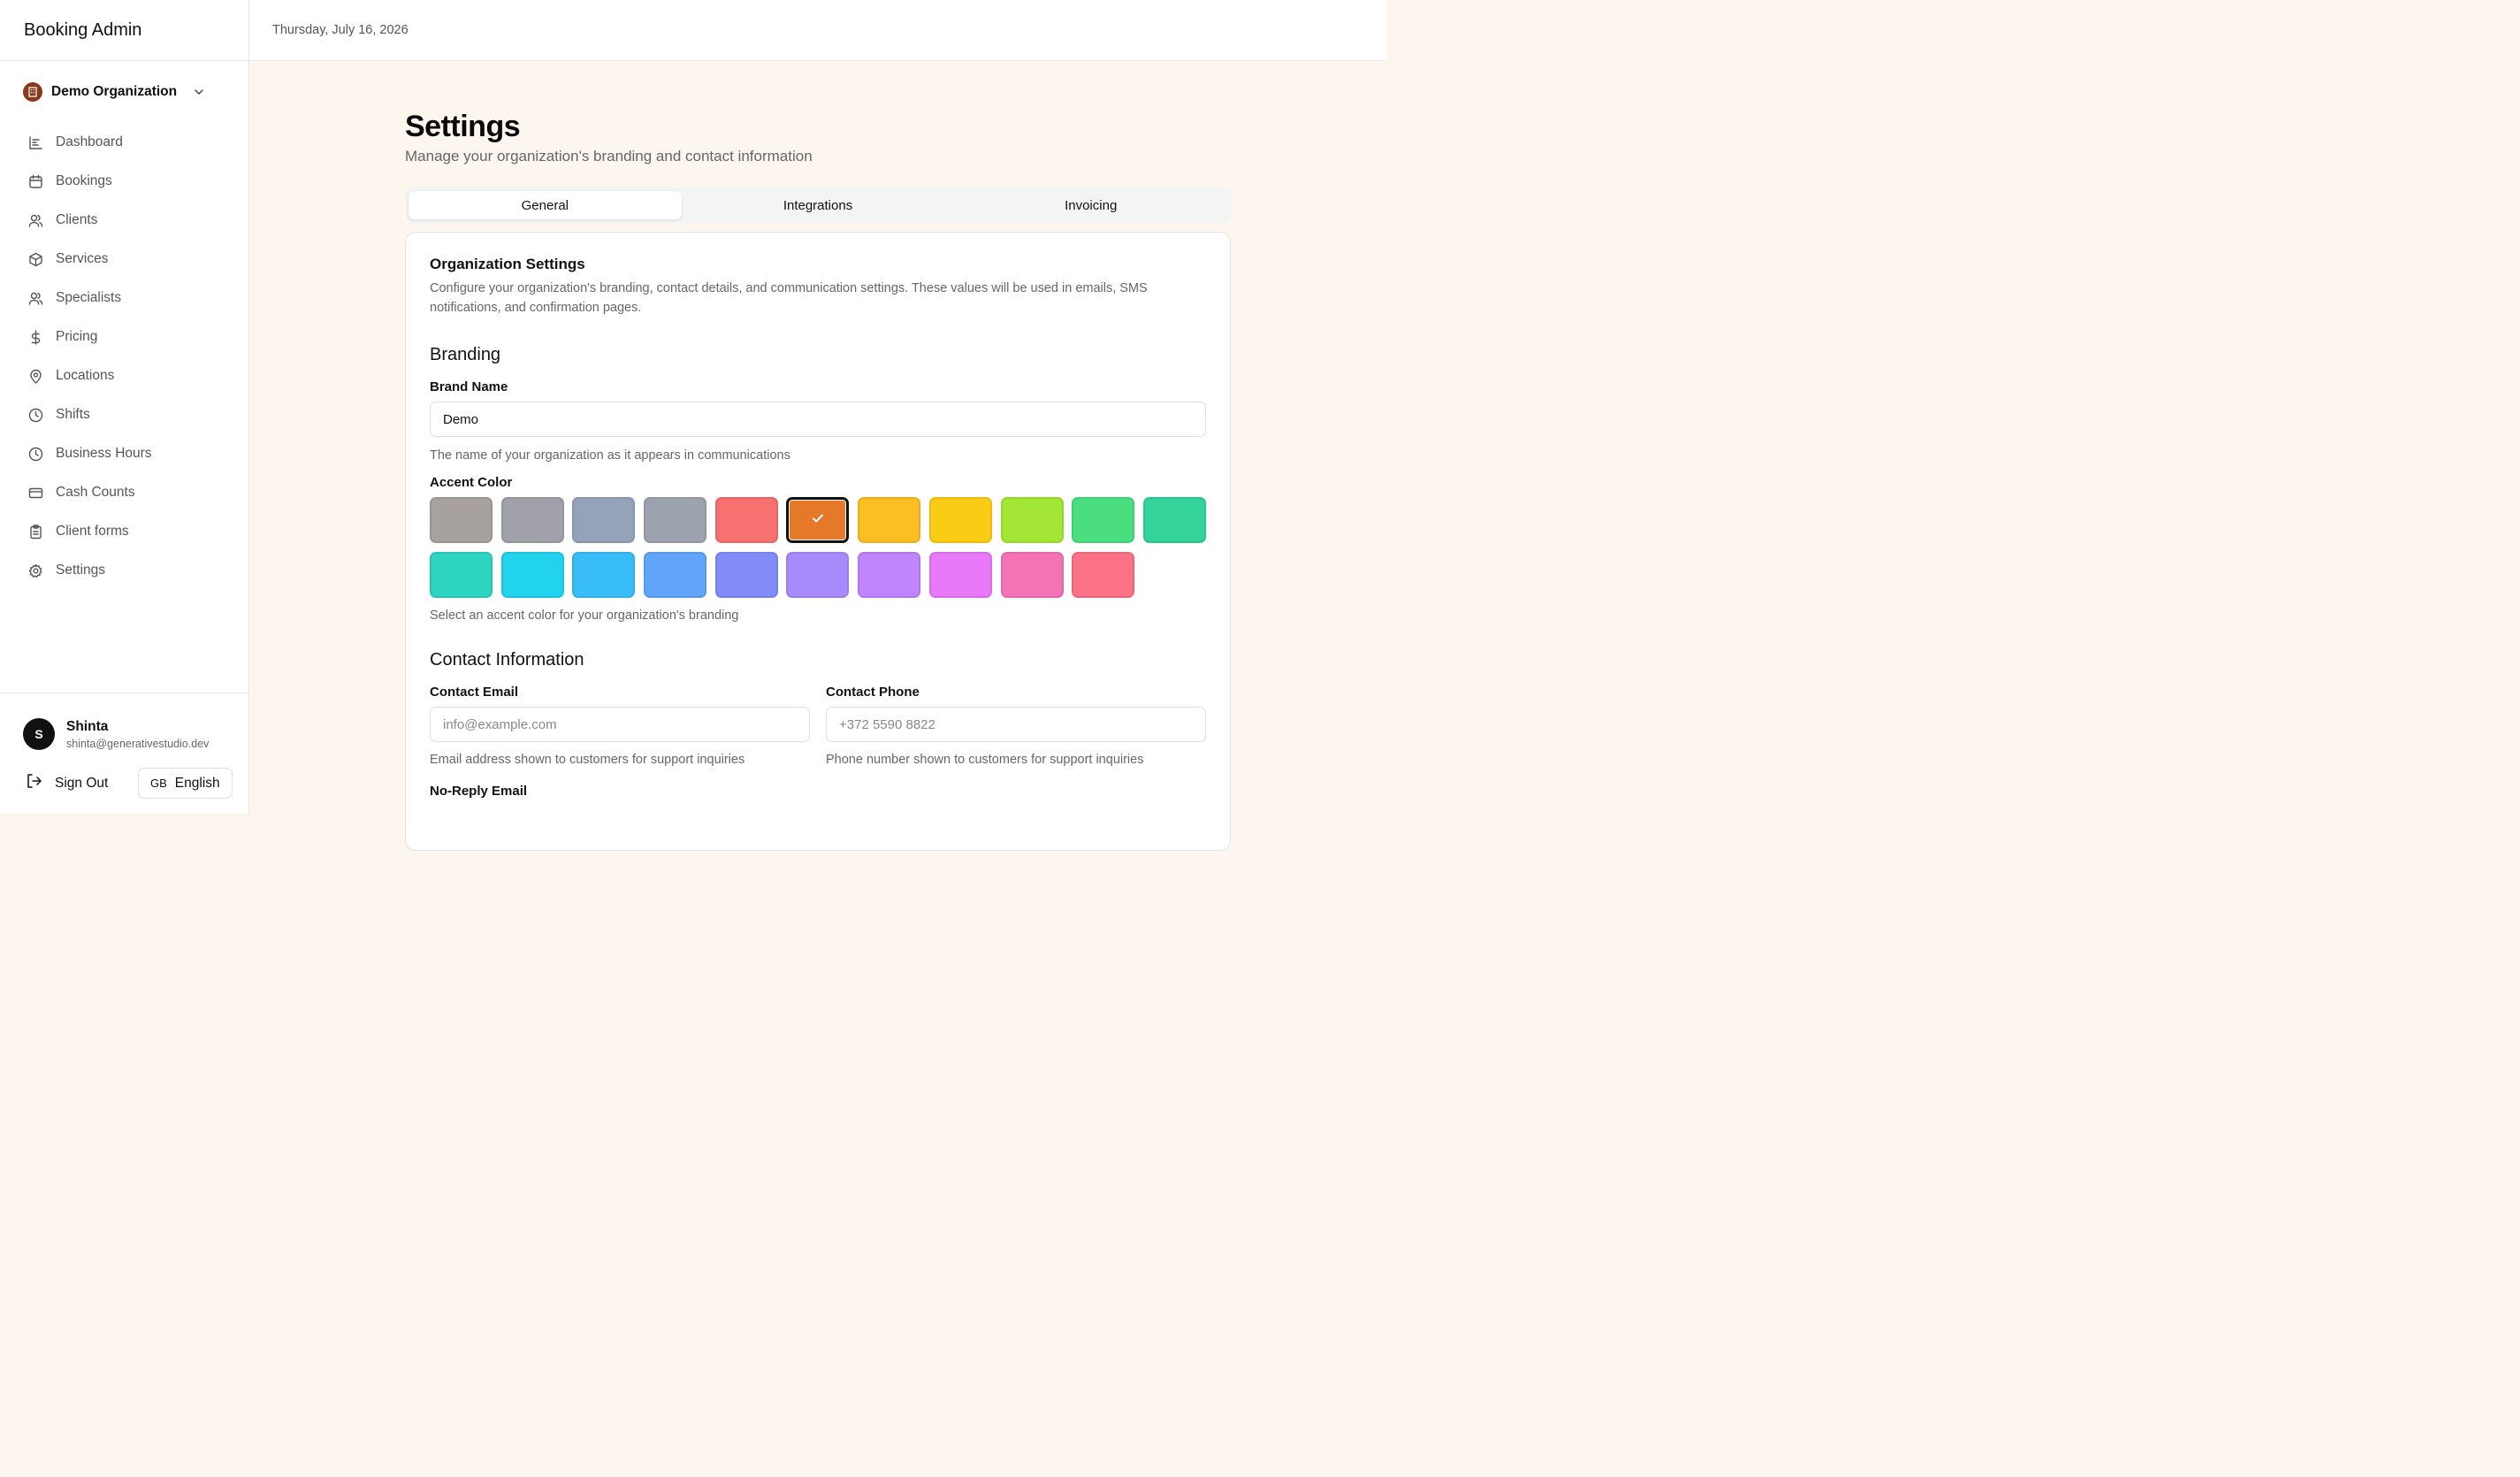 This screenshot has width=2520, height=1477. What do you see at coordinates (82, 783) in the screenshot?
I see `sign-out-label: Sign Out` at bounding box center [82, 783].